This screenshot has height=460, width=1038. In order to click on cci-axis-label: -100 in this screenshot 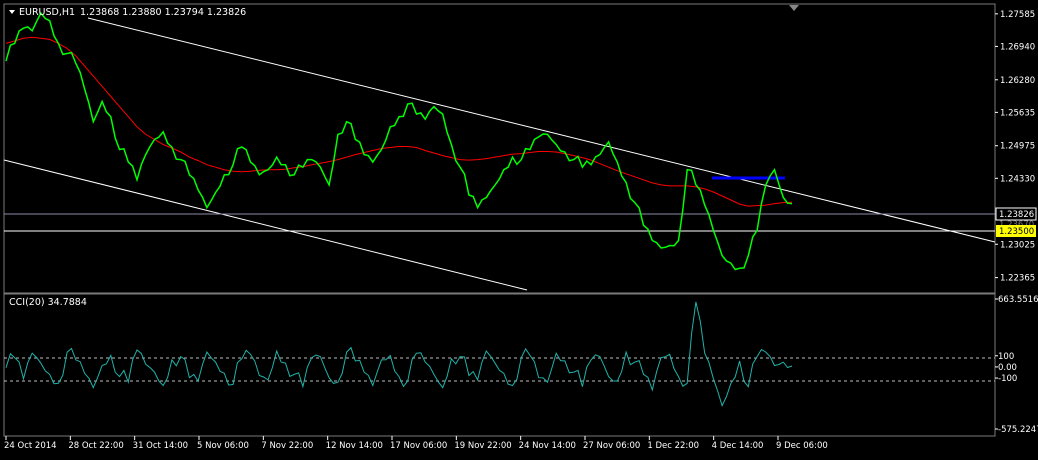, I will do `click(1007, 379)`.